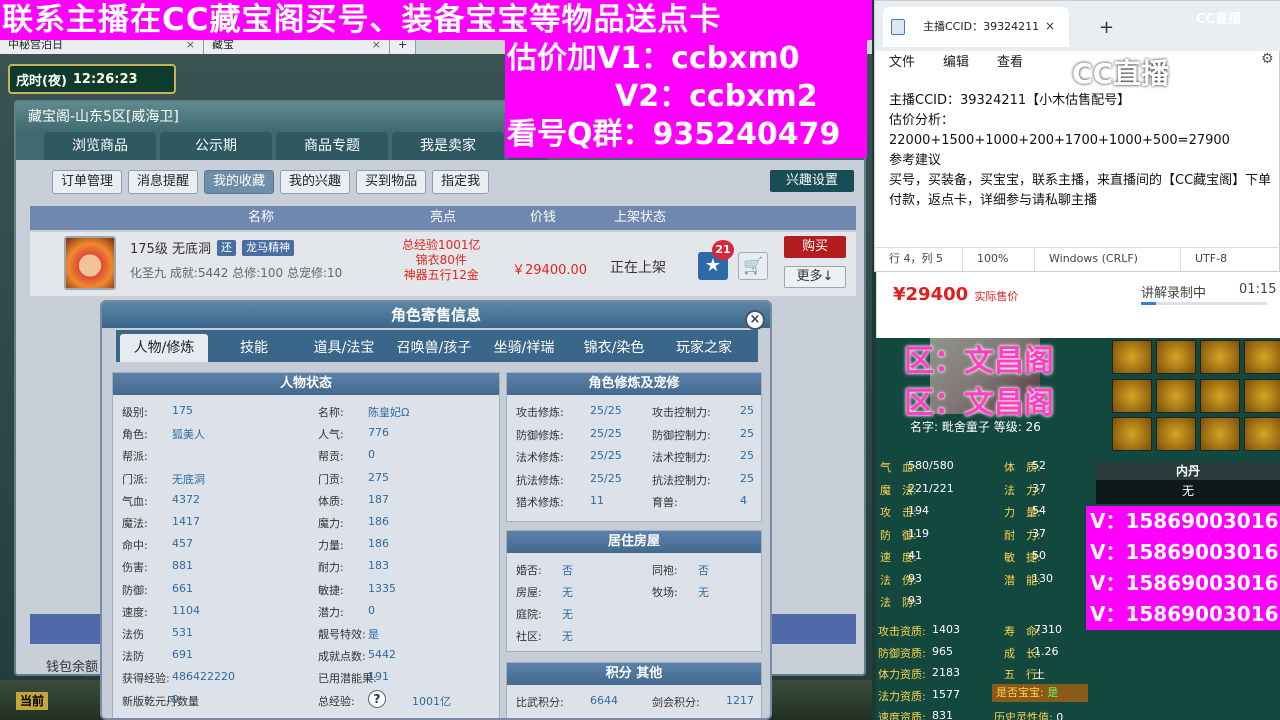 This screenshot has height=720, width=1280. What do you see at coordinates (175, 699) in the screenshot?
I see `status-field-value: 9` at bounding box center [175, 699].